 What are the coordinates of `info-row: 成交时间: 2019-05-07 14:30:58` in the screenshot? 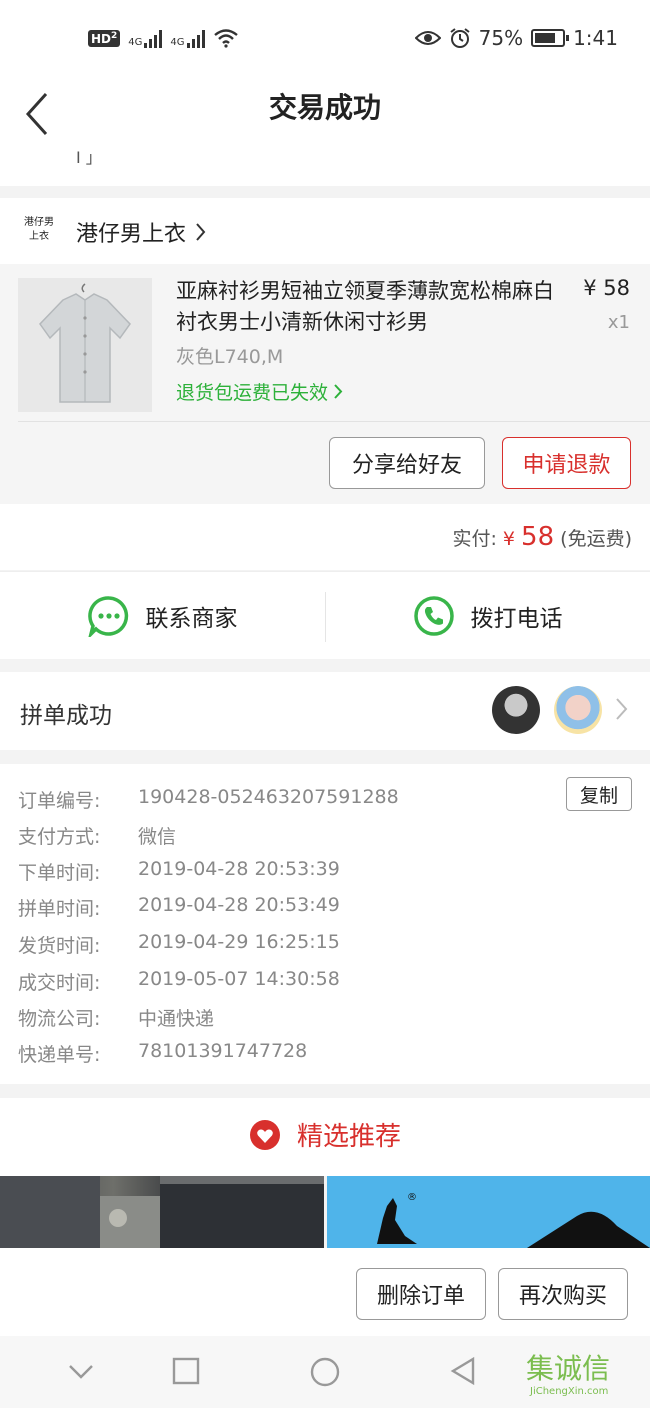 It's located at (179, 981).